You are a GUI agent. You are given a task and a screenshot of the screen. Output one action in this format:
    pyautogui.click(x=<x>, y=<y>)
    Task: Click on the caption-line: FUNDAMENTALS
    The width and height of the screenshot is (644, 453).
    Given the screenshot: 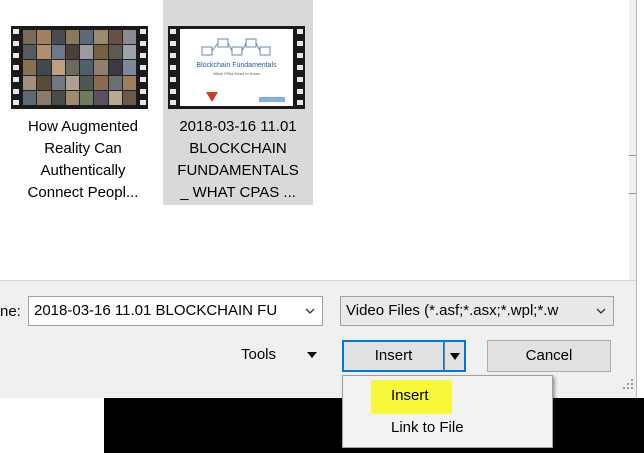 What is the action you would take?
    pyautogui.click(x=238, y=170)
    